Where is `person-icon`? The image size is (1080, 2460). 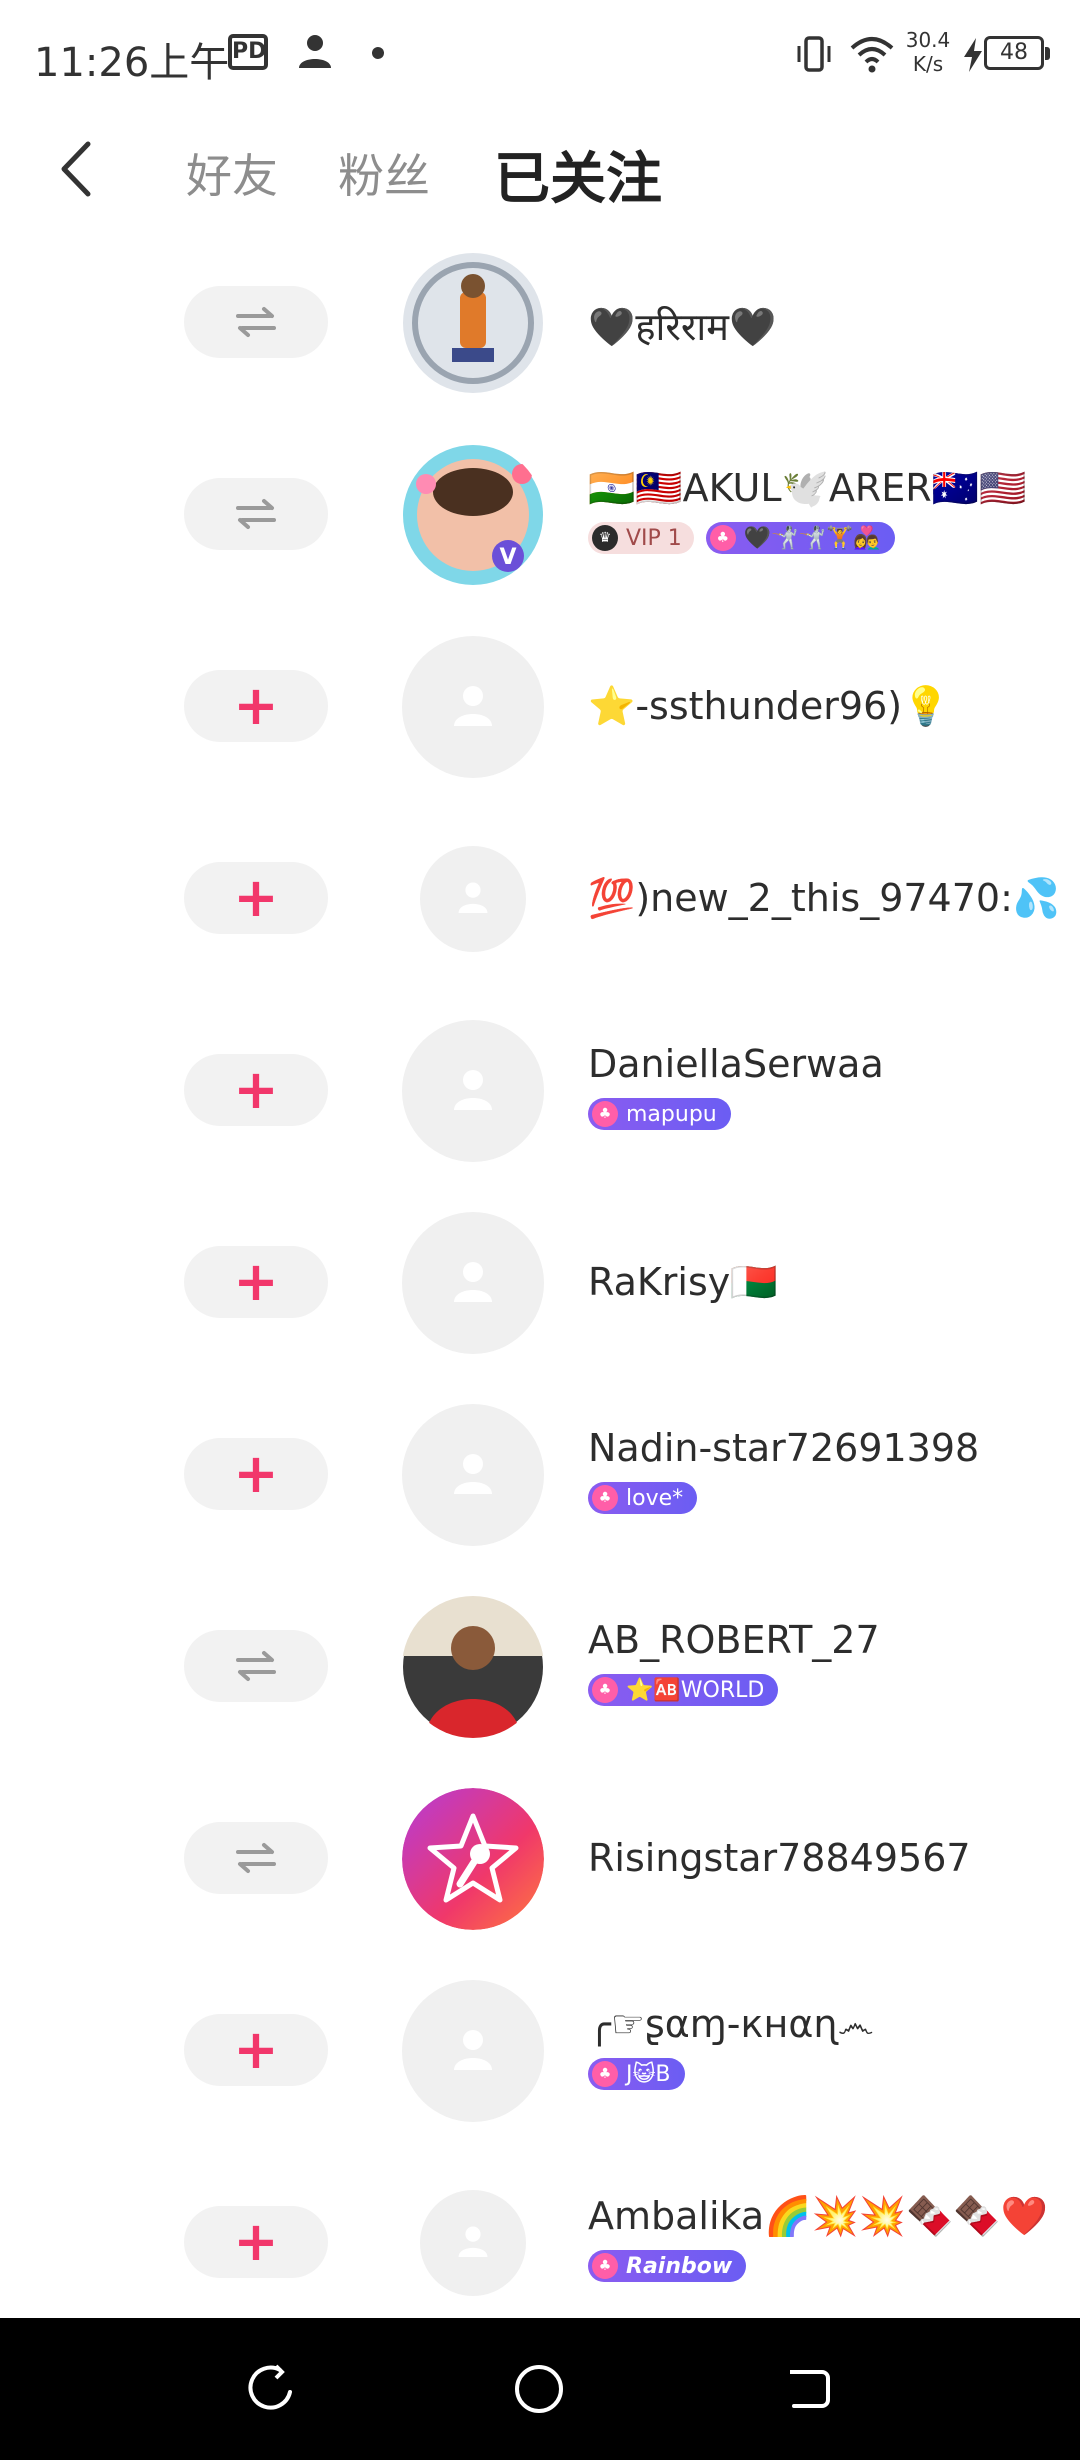
person-icon is located at coordinates (473, 2051).